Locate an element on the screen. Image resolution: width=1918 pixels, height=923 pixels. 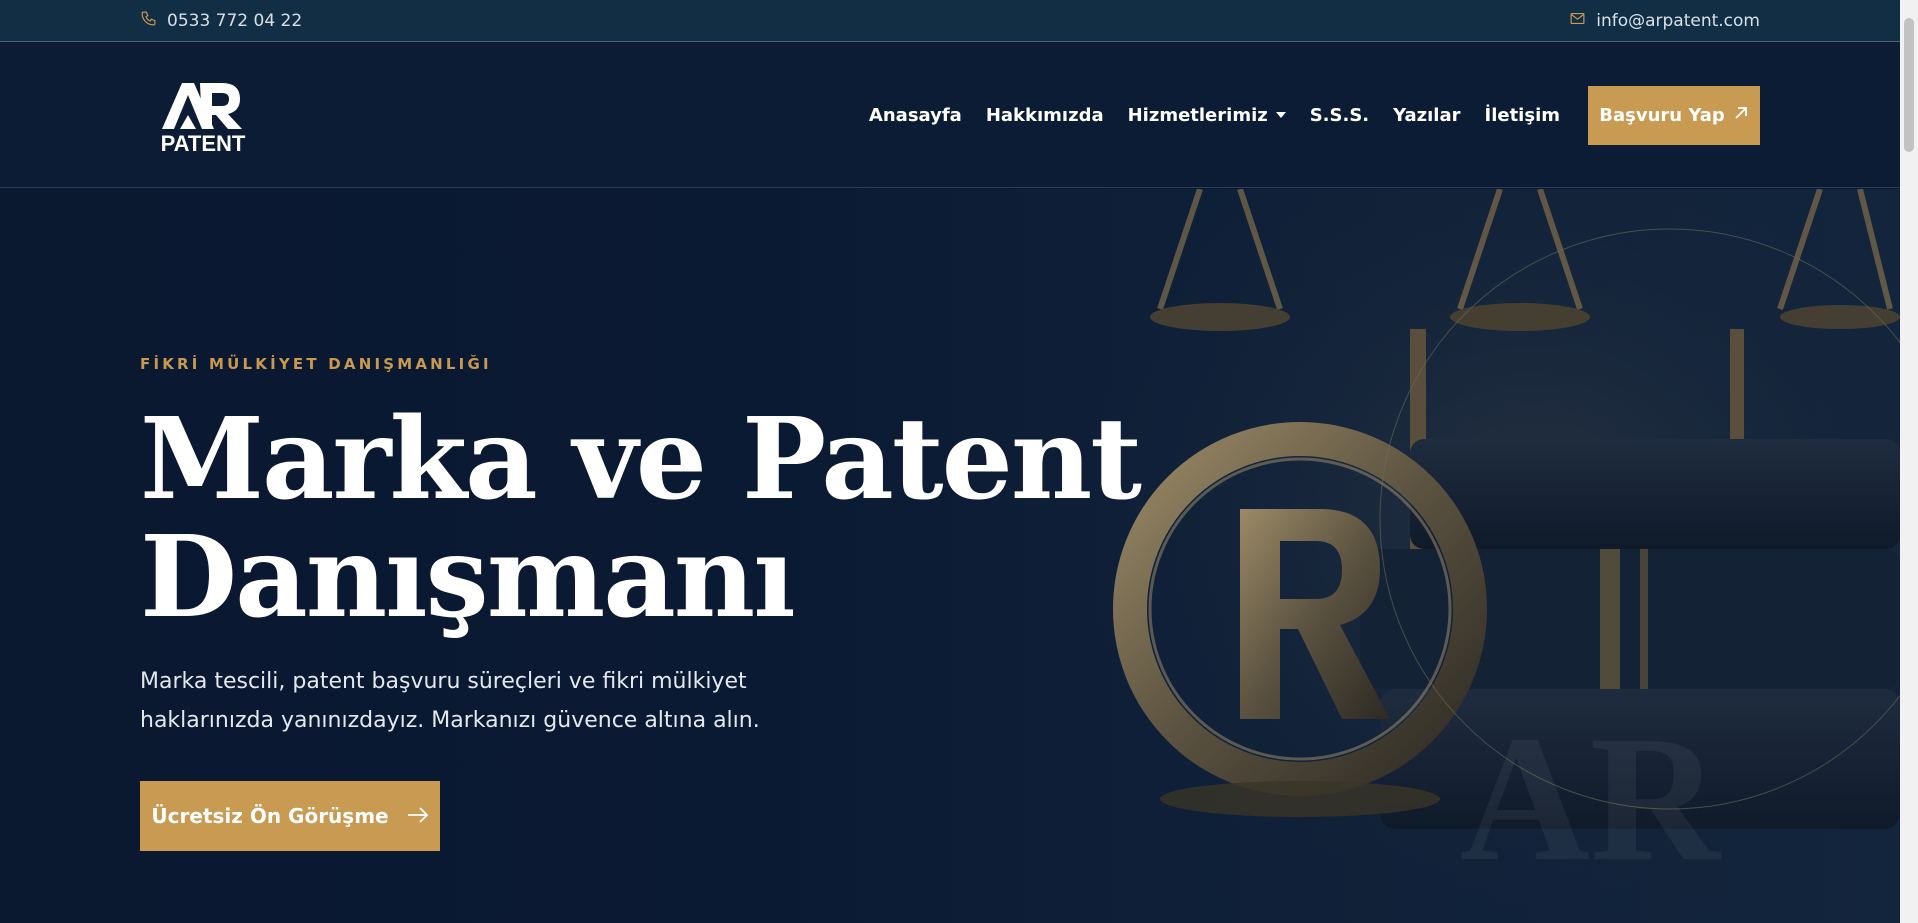
mail-icon is located at coordinates (1577, 21).